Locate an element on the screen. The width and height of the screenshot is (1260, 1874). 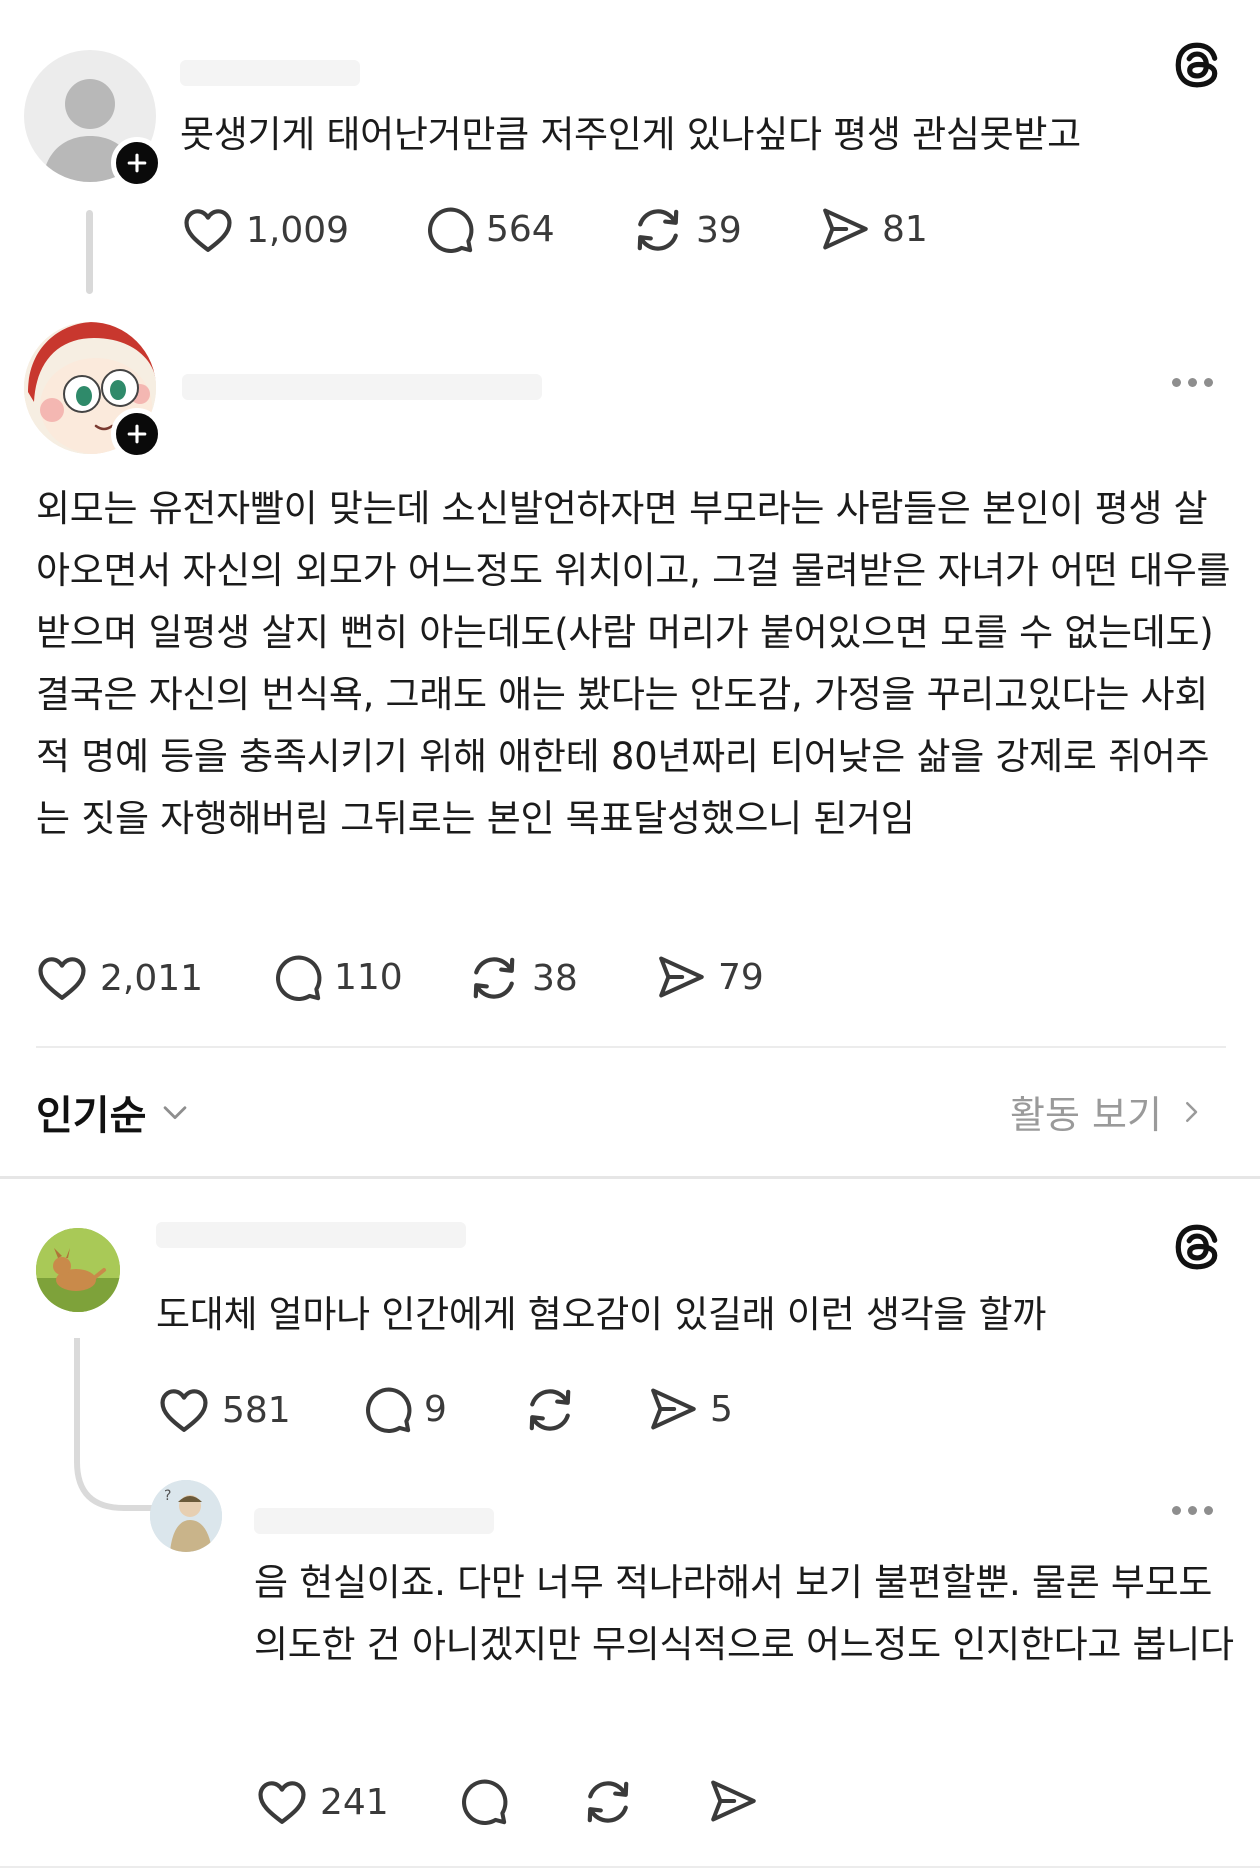
repost-button: 38 is located at coordinates (522, 978).